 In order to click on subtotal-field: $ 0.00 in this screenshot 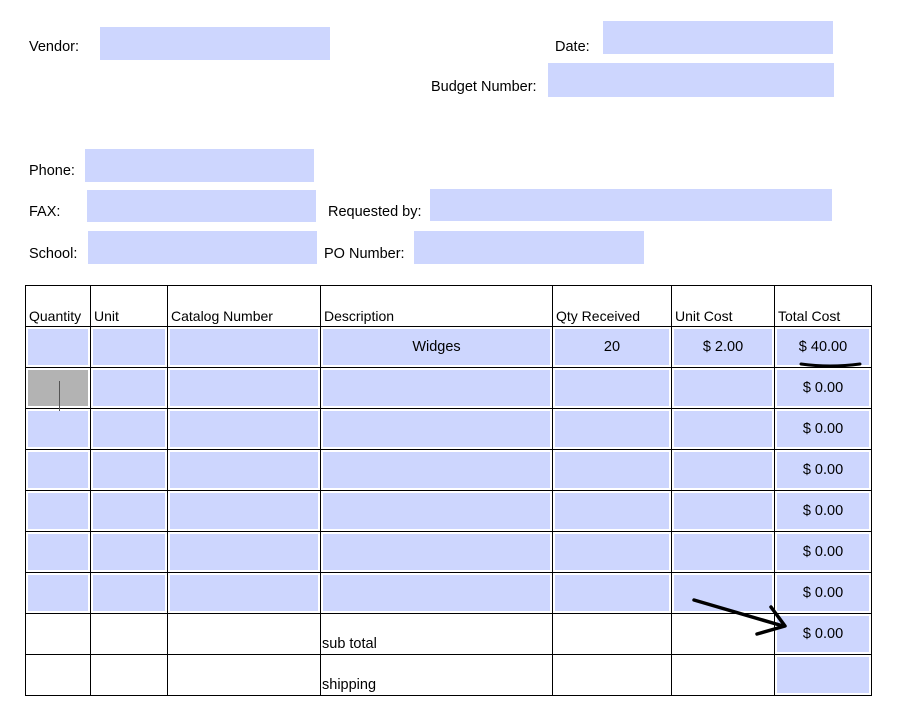, I will do `click(823, 634)`.